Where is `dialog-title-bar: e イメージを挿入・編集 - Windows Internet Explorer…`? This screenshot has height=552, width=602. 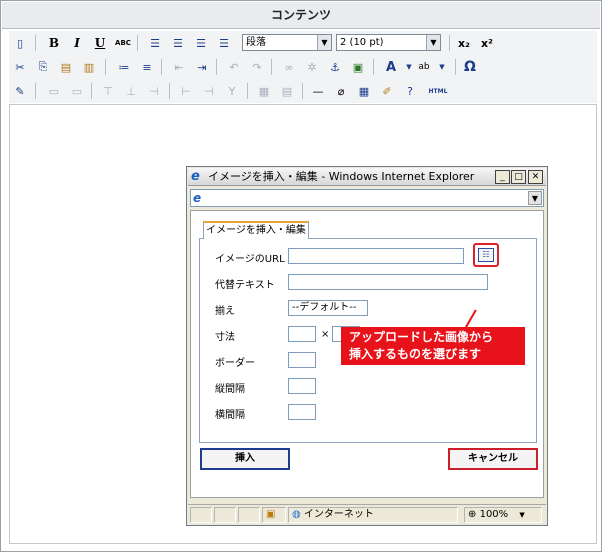
dialog-title-bar: e イメージを挿入・編集 - Windows Internet Explorer… is located at coordinates (367, 177).